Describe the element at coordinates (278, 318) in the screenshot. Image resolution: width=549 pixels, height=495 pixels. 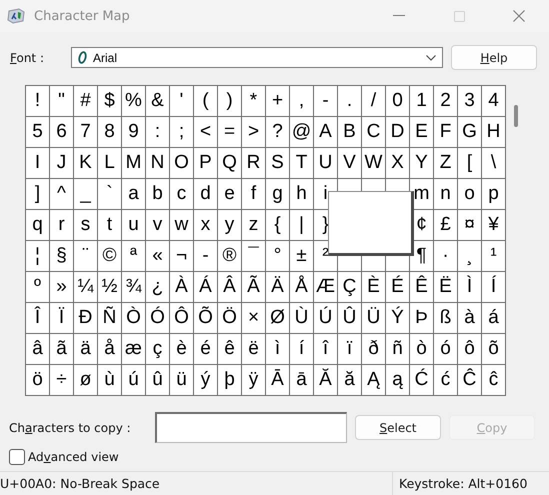
I see `character-cell: Ø` at that location.